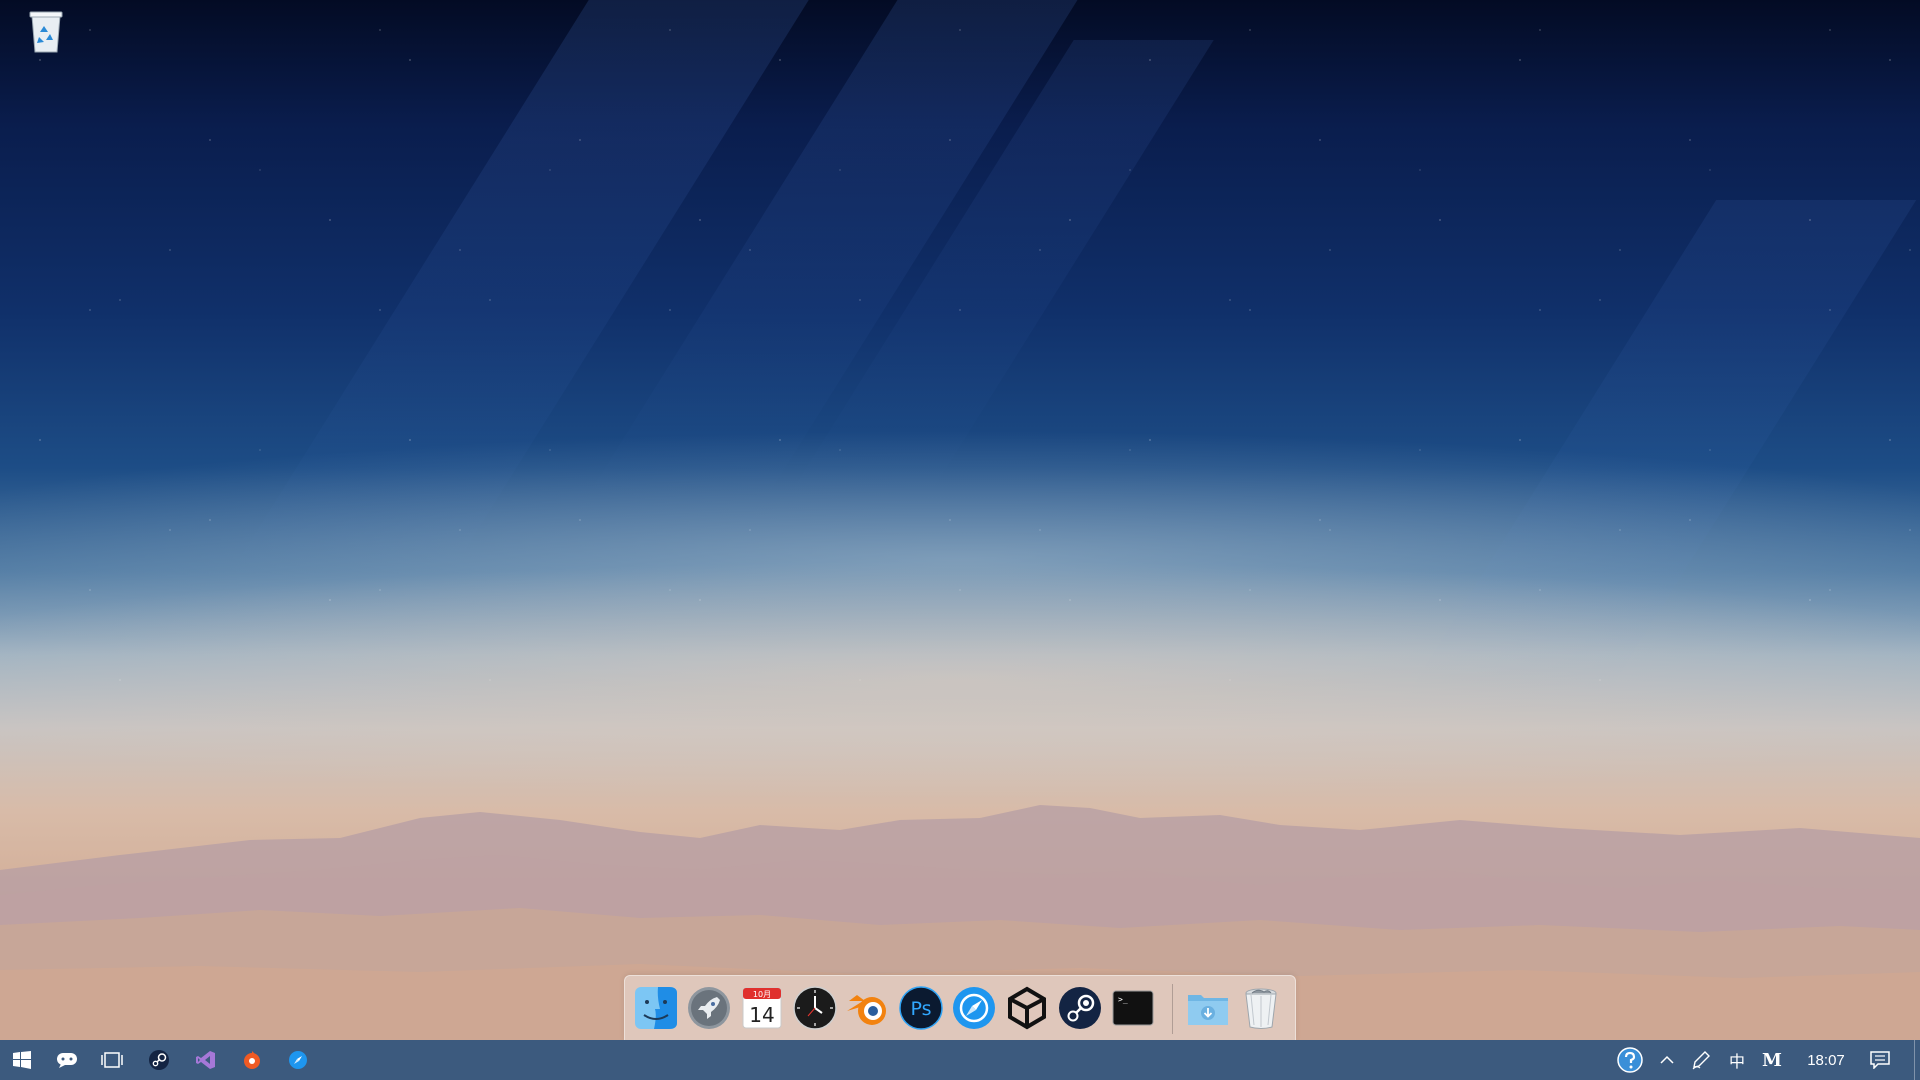 The width and height of the screenshot is (1920, 1080). I want to click on launchpad-rocket-icon, so click(709, 1008).